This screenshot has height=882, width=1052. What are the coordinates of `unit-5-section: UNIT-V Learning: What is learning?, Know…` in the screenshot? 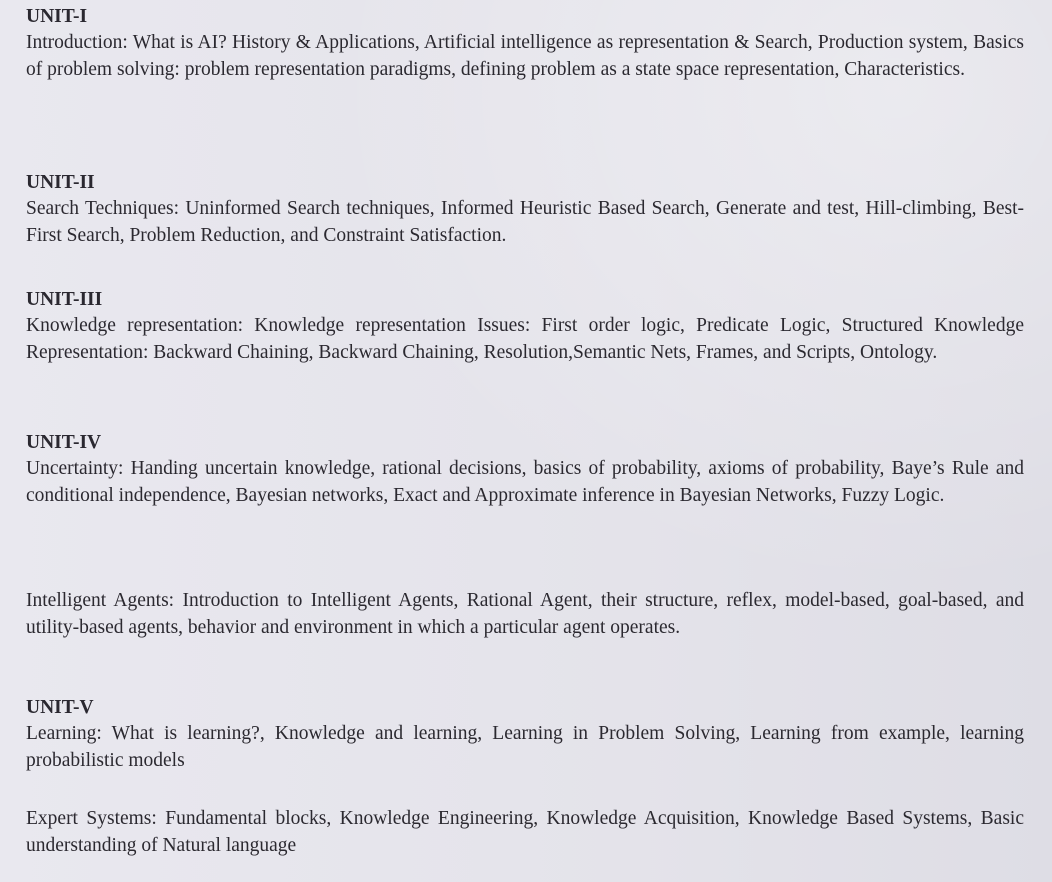 It's located at (525, 734).